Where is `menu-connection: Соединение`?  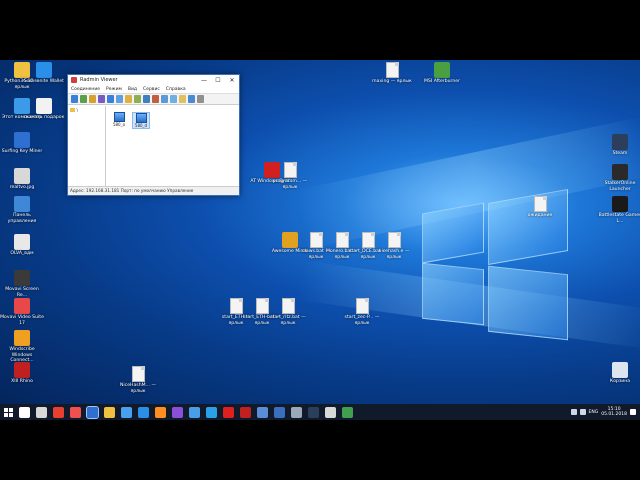 menu-connection: Соединение is located at coordinates (85, 89).